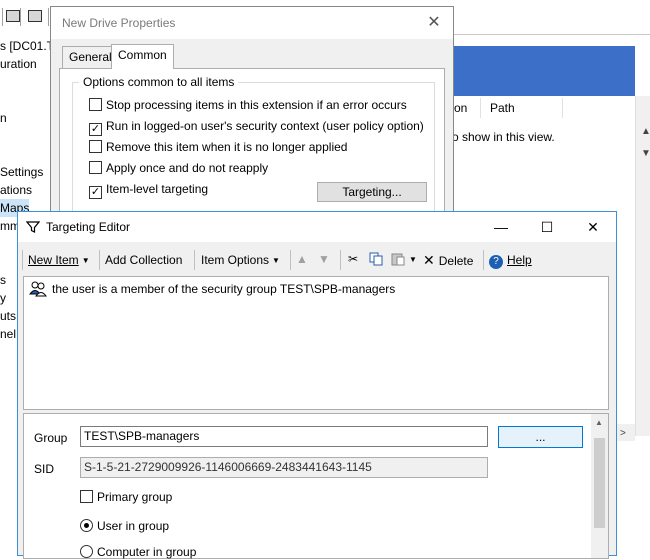 The width and height of the screenshot is (650, 560). I want to click on maximize-icon: ☐, so click(547, 227).